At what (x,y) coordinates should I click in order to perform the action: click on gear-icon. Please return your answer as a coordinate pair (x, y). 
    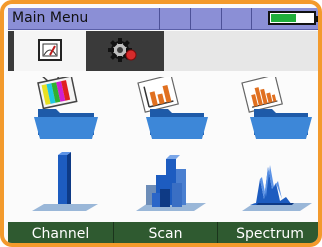
    Looking at the image, I should click on (122, 50).